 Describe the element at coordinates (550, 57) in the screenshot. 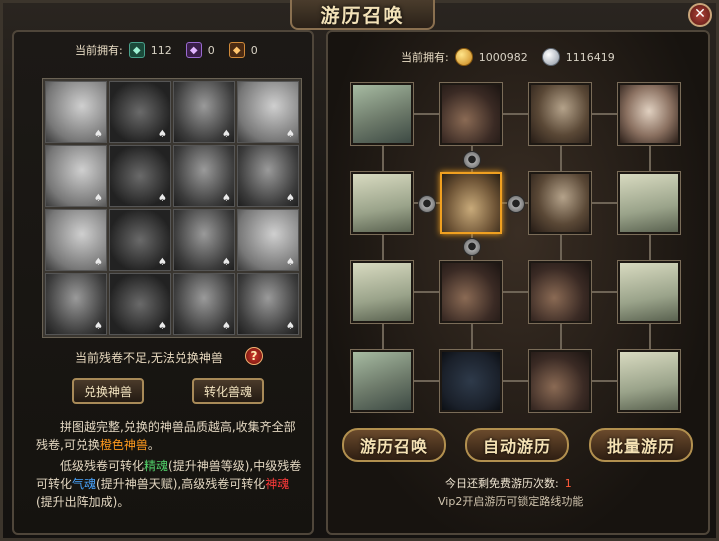

I see `silver-coin-icon` at that location.